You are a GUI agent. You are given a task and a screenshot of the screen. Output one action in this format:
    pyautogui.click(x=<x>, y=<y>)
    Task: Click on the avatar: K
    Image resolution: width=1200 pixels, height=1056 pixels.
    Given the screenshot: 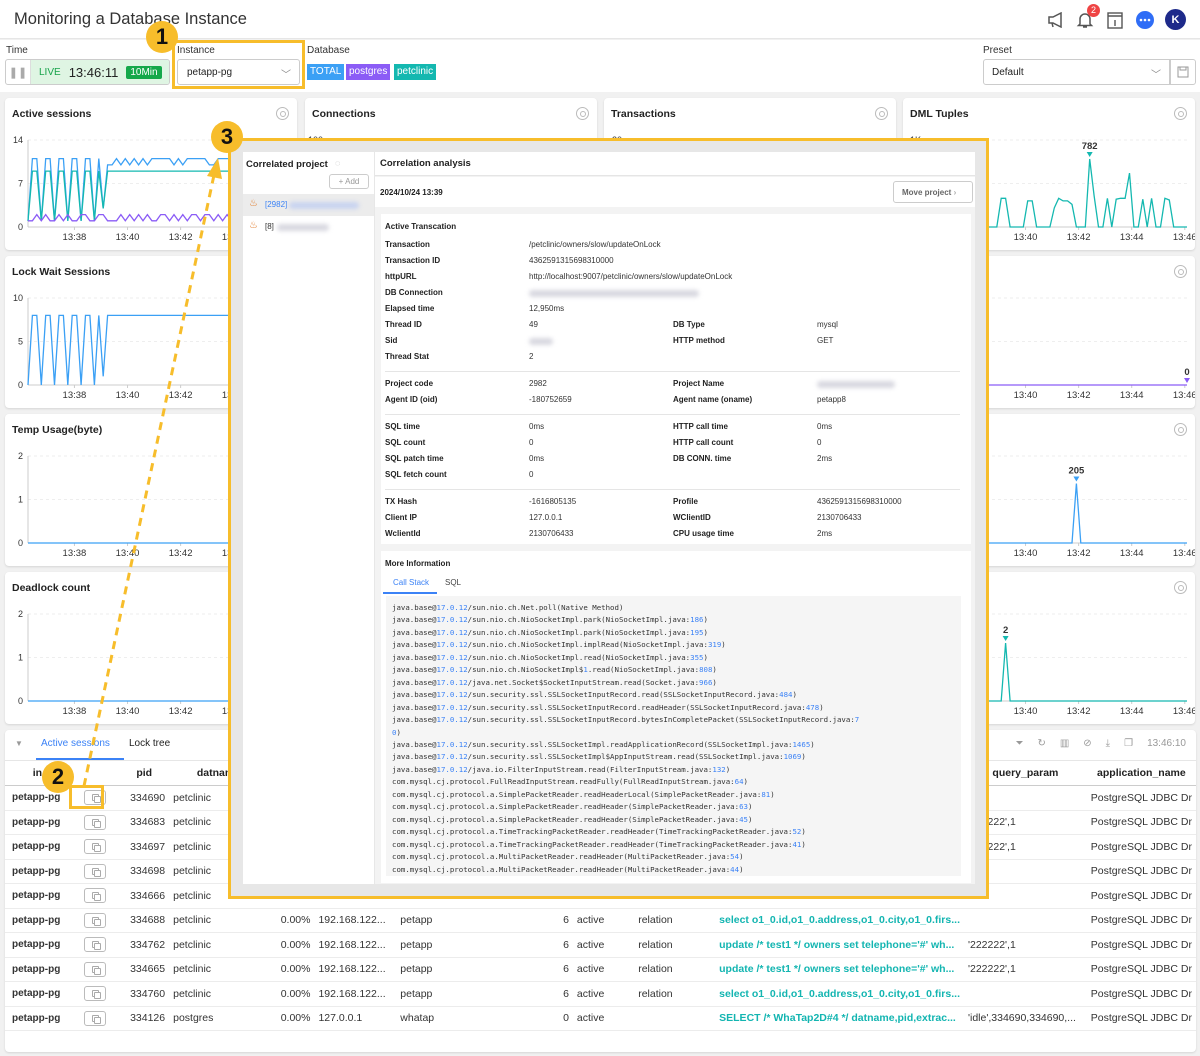 What is the action you would take?
    pyautogui.click(x=1175, y=19)
    